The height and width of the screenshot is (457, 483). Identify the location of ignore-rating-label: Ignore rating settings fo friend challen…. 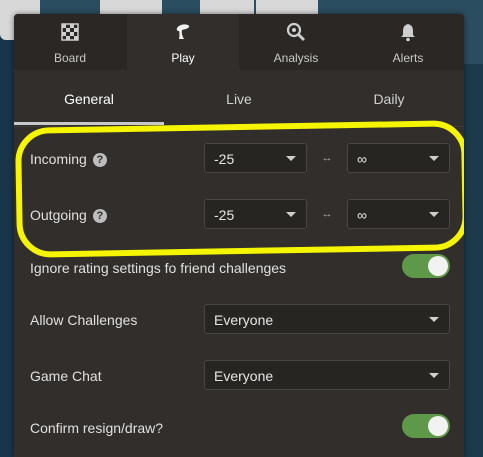
(158, 268).